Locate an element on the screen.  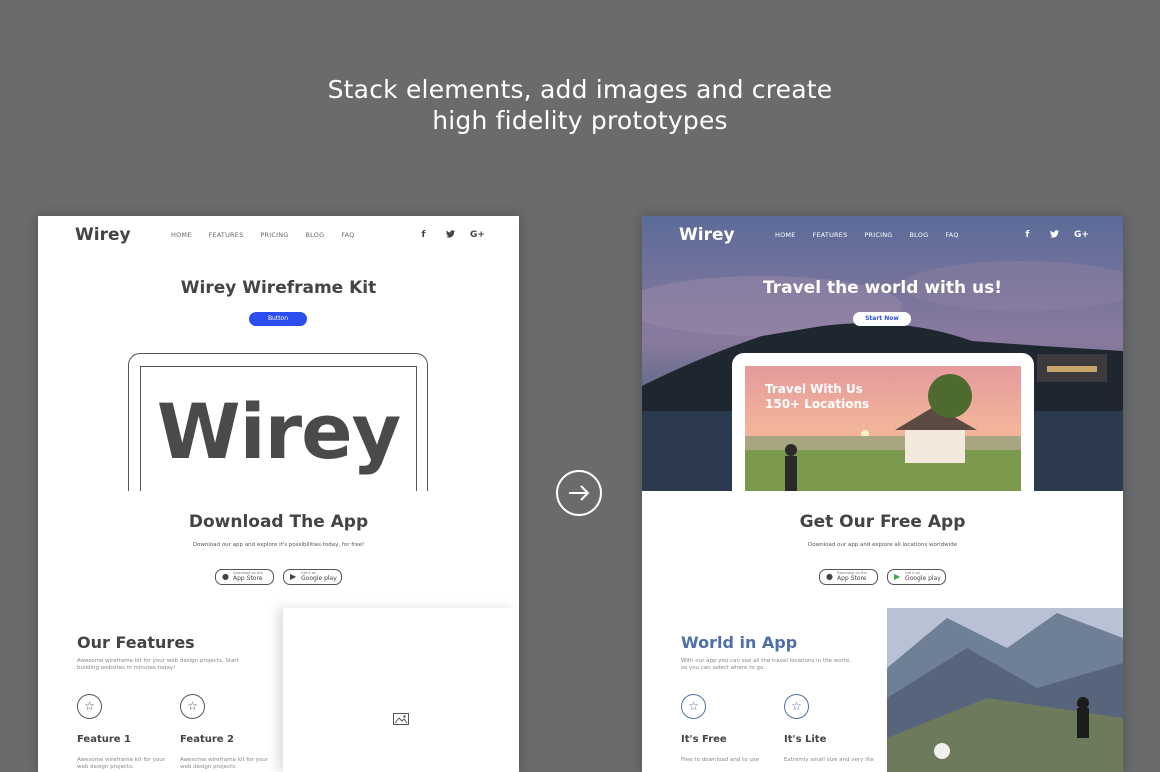
device-screen: Travel With Us 150+ Locations is located at coordinates (883, 431).